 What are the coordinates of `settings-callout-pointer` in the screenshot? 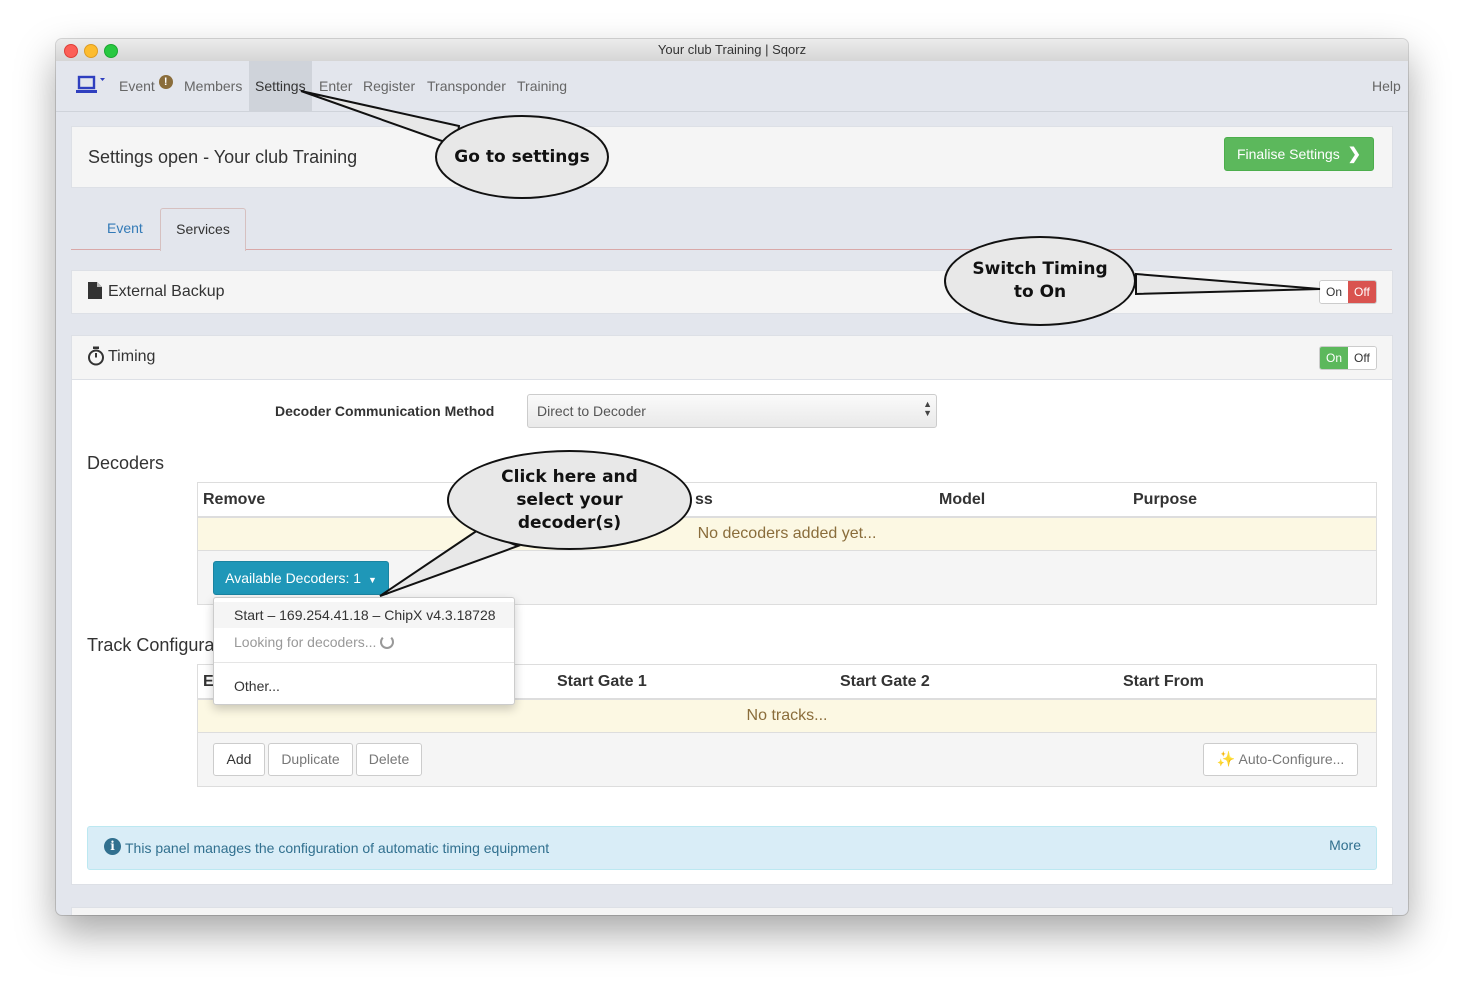 It's located at (380, 119).